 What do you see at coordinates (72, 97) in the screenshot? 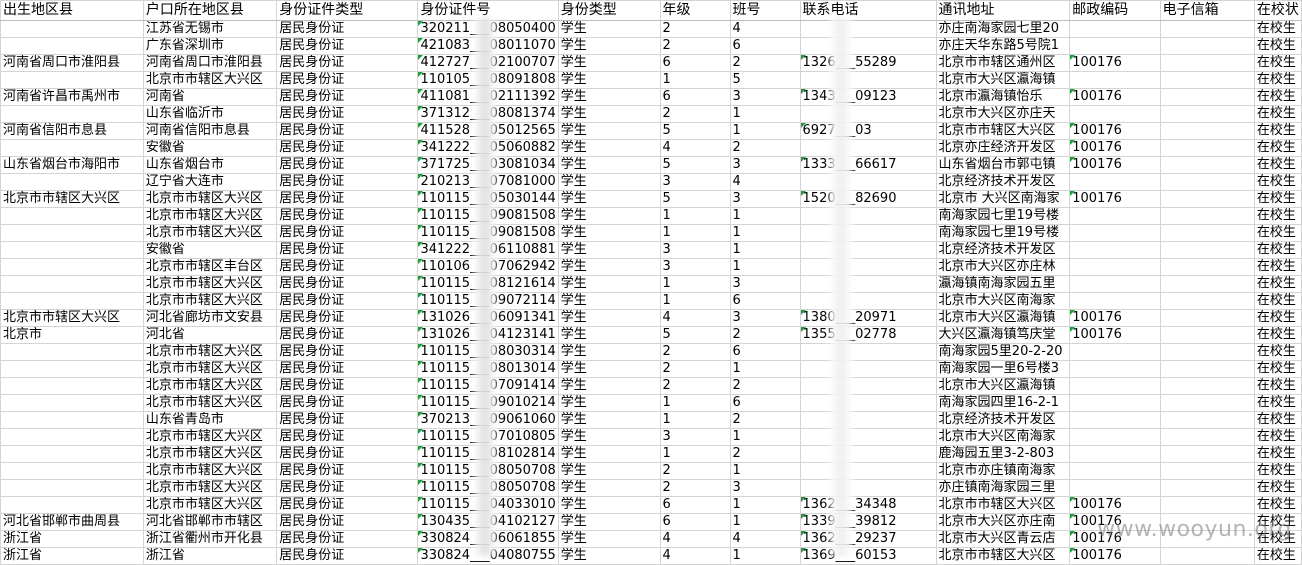
I see `table-cell: 河南省许昌市禹州市` at bounding box center [72, 97].